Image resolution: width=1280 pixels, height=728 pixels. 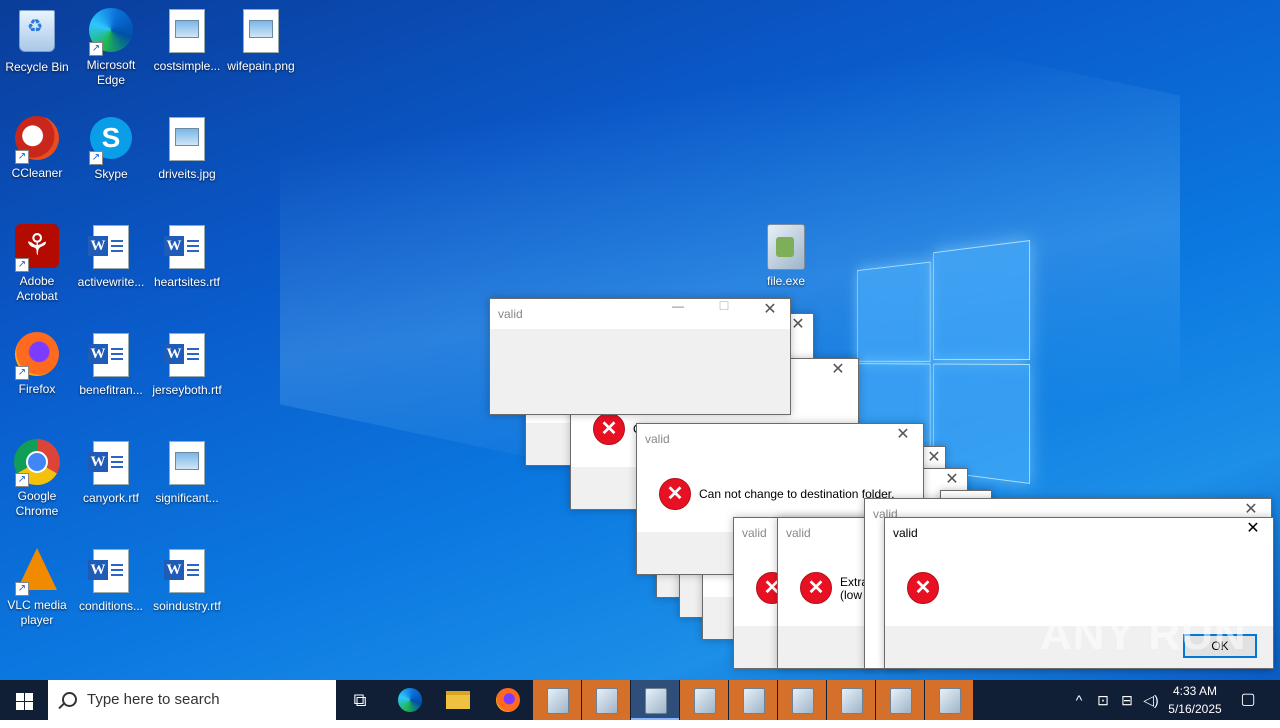 What do you see at coordinates (37, 263) in the screenshot?
I see `desktop-icon-adobe-acrobat: ⚘ ↗ Adobe Acrobat` at bounding box center [37, 263].